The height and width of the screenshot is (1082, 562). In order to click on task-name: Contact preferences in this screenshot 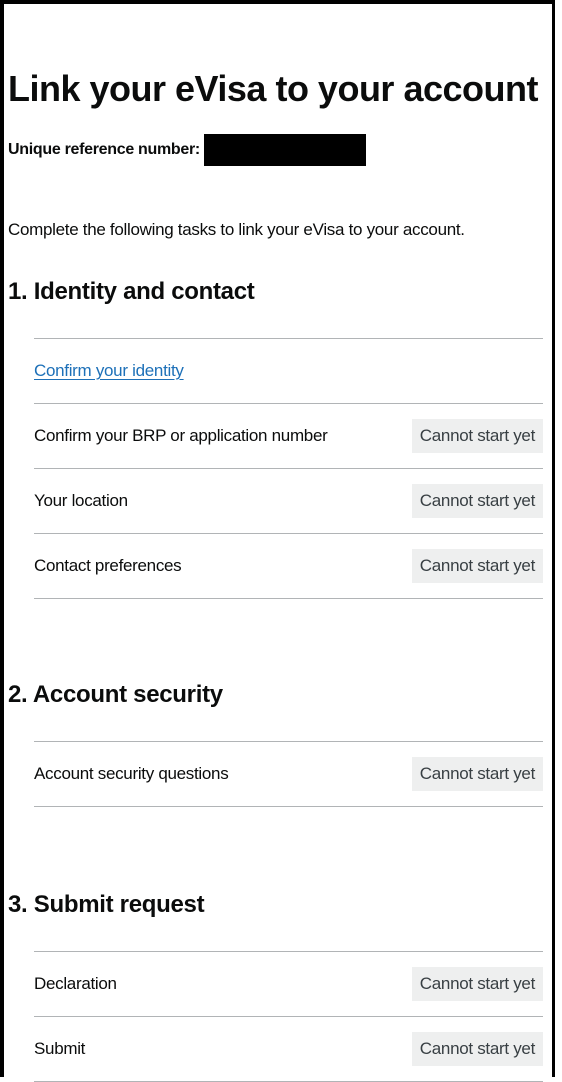, I will do `click(108, 565)`.